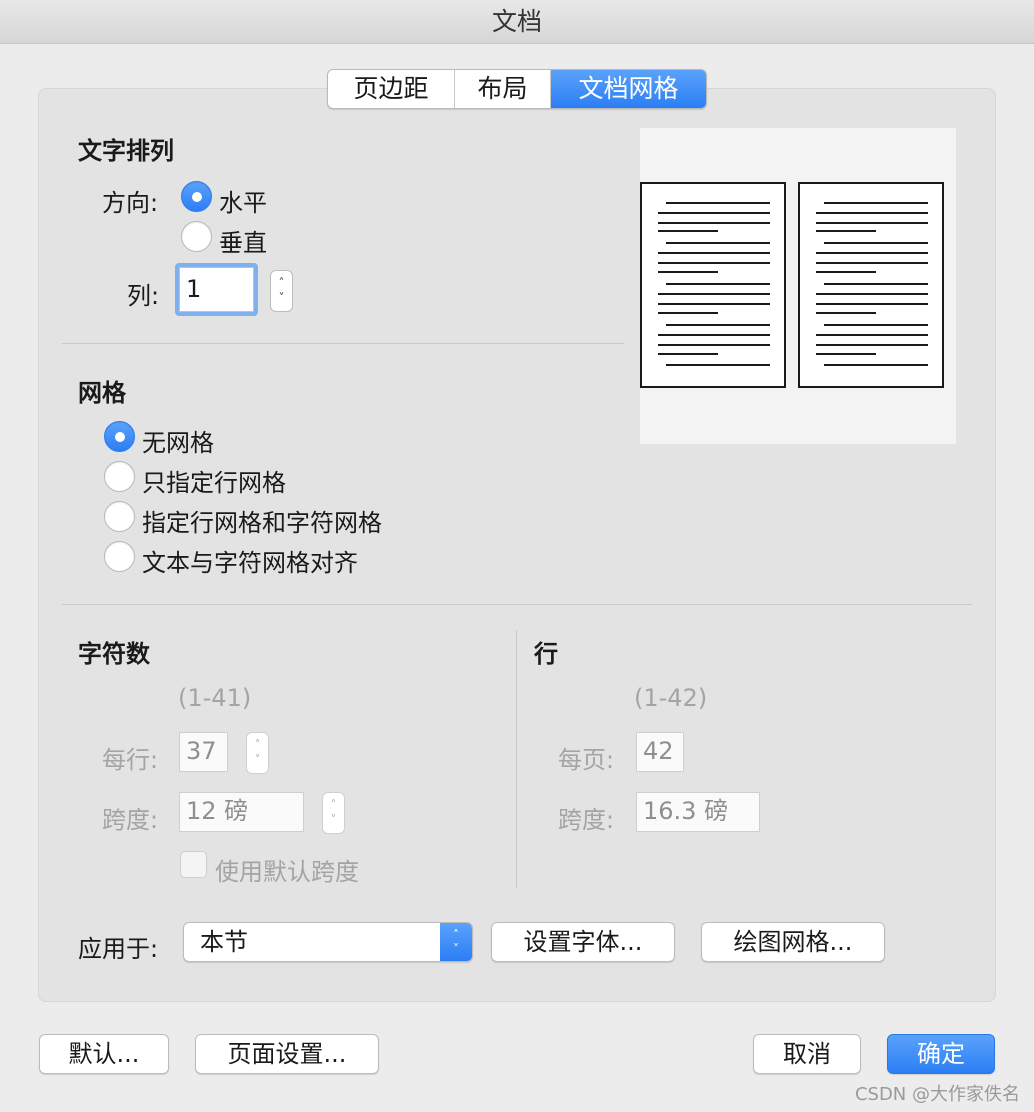 The image size is (1034, 1112). I want to click on tab-bar: 页边距 布局 文档网格, so click(517, 89).